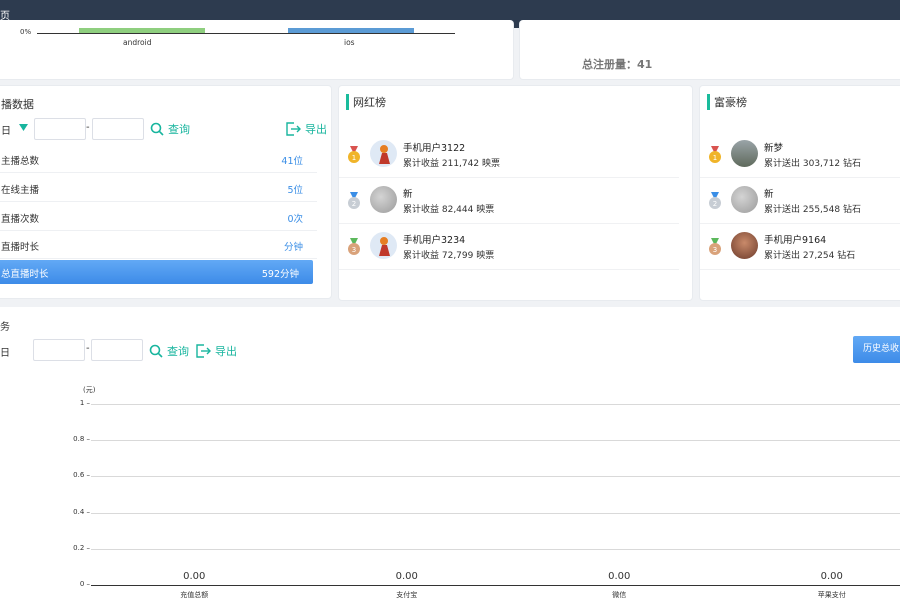 The width and height of the screenshot is (900, 600). What do you see at coordinates (226, 351) in the screenshot?
I see `finance-export-label: 导出` at bounding box center [226, 351].